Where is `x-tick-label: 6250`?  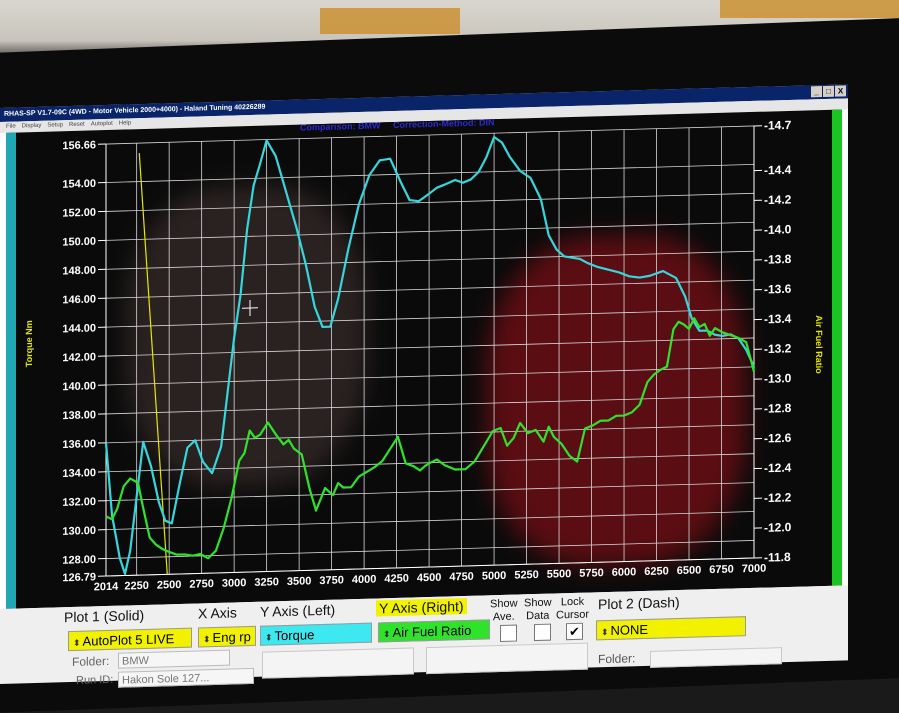
x-tick-label: 6250 is located at coordinates (656, 571).